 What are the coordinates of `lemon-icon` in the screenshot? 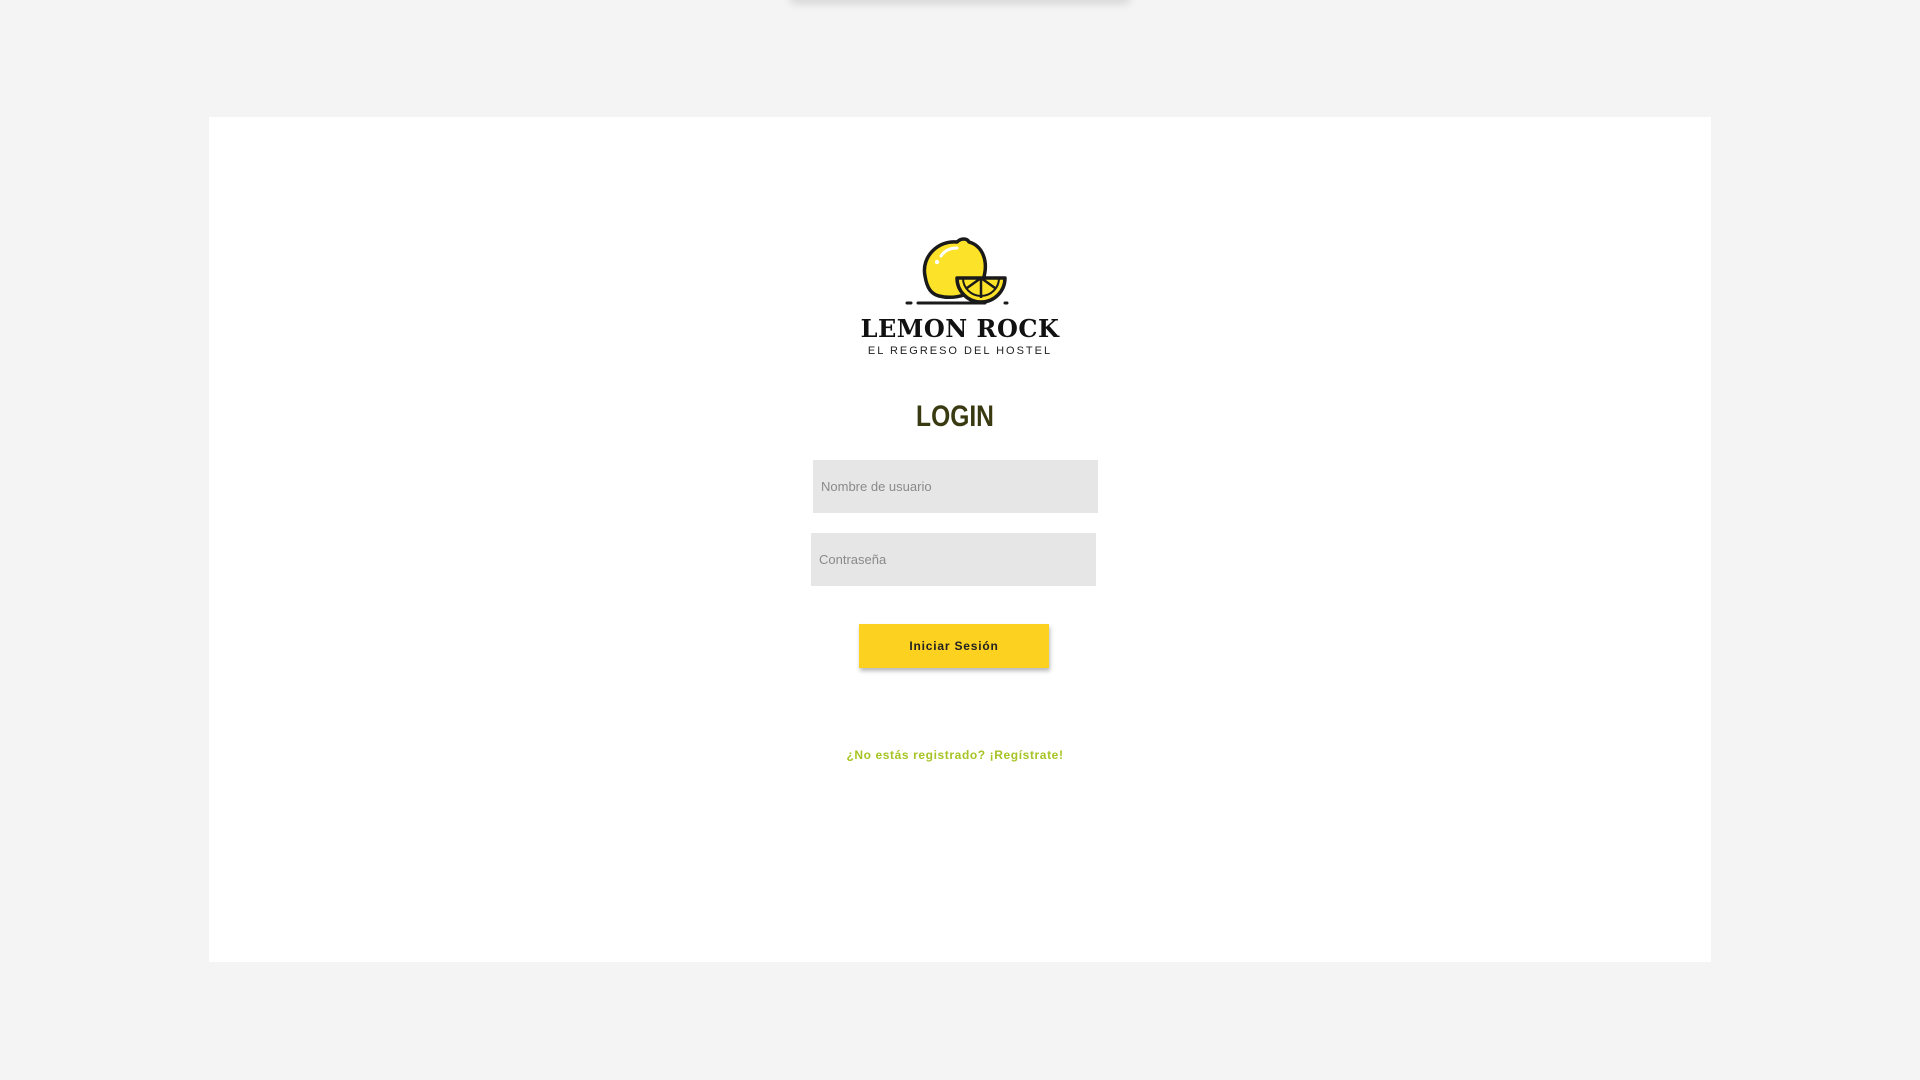 It's located at (957, 271).